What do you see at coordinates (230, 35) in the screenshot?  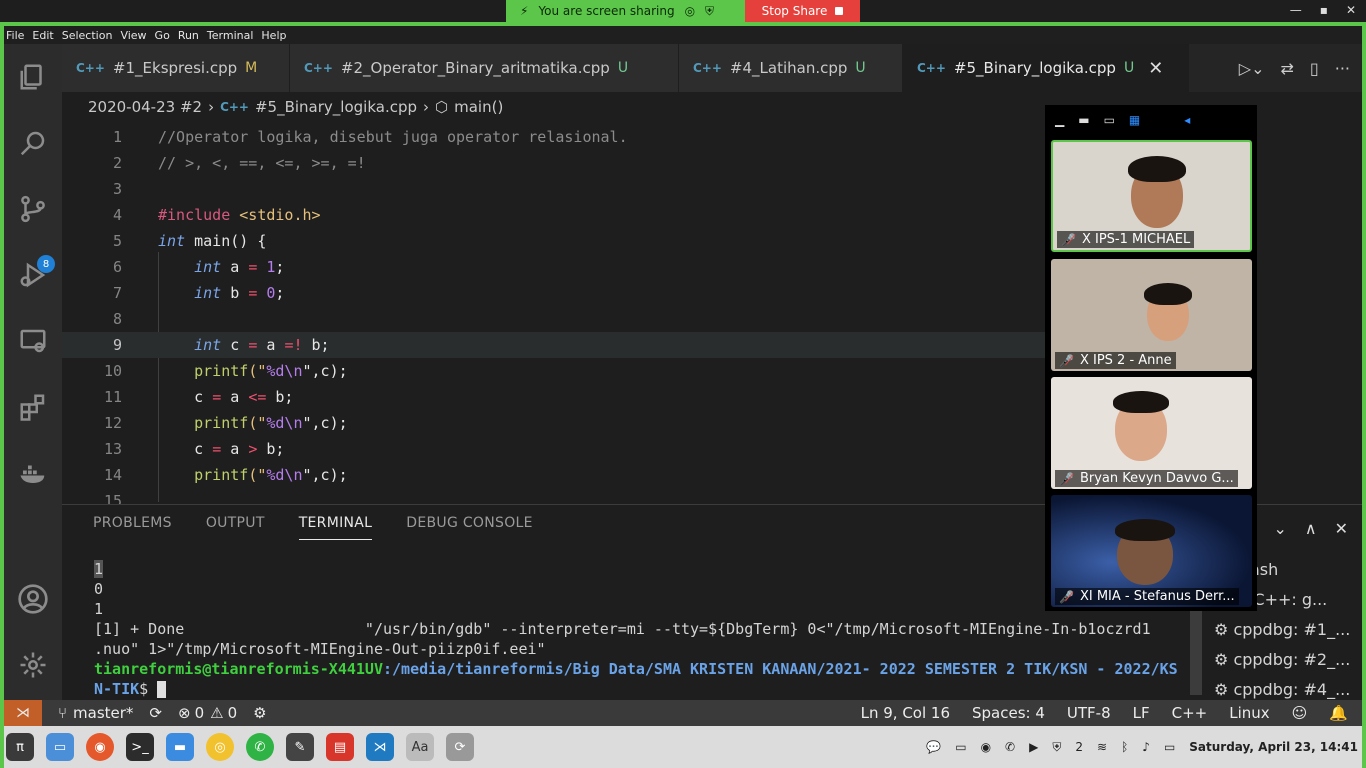 I see `menu-terminal: Terminal` at bounding box center [230, 35].